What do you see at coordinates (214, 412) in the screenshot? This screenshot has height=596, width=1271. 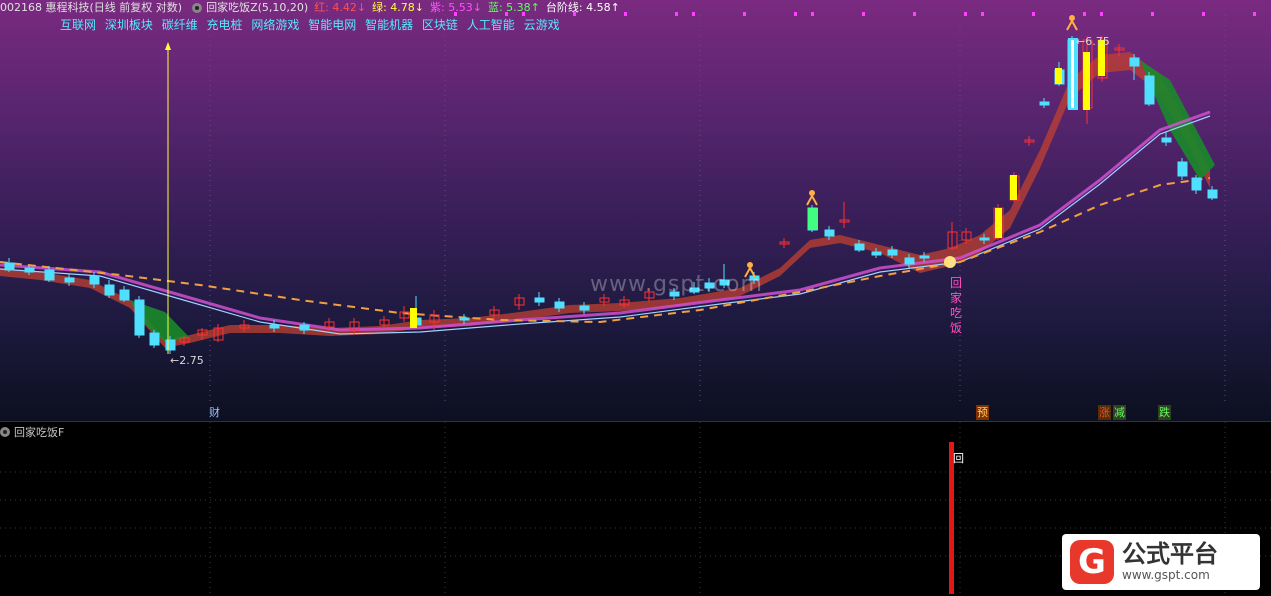 I see `signal-cai: 财` at bounding box center [214, 412].